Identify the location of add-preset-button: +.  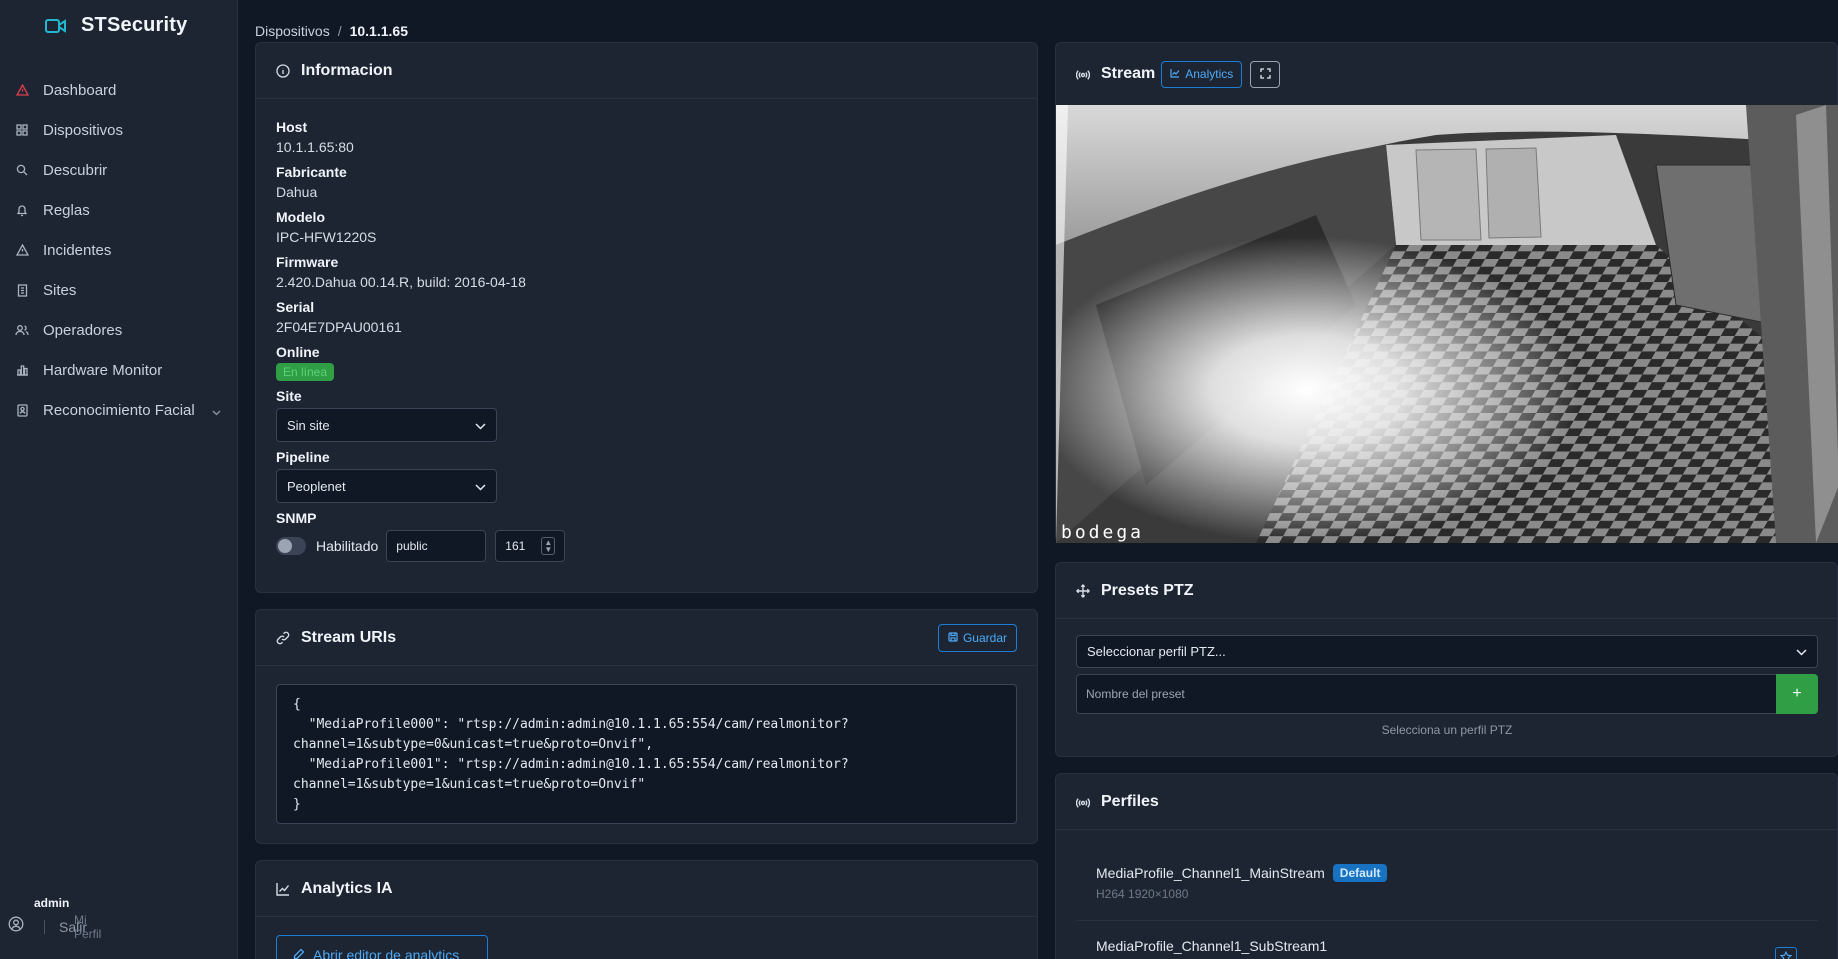
(1797, 694).